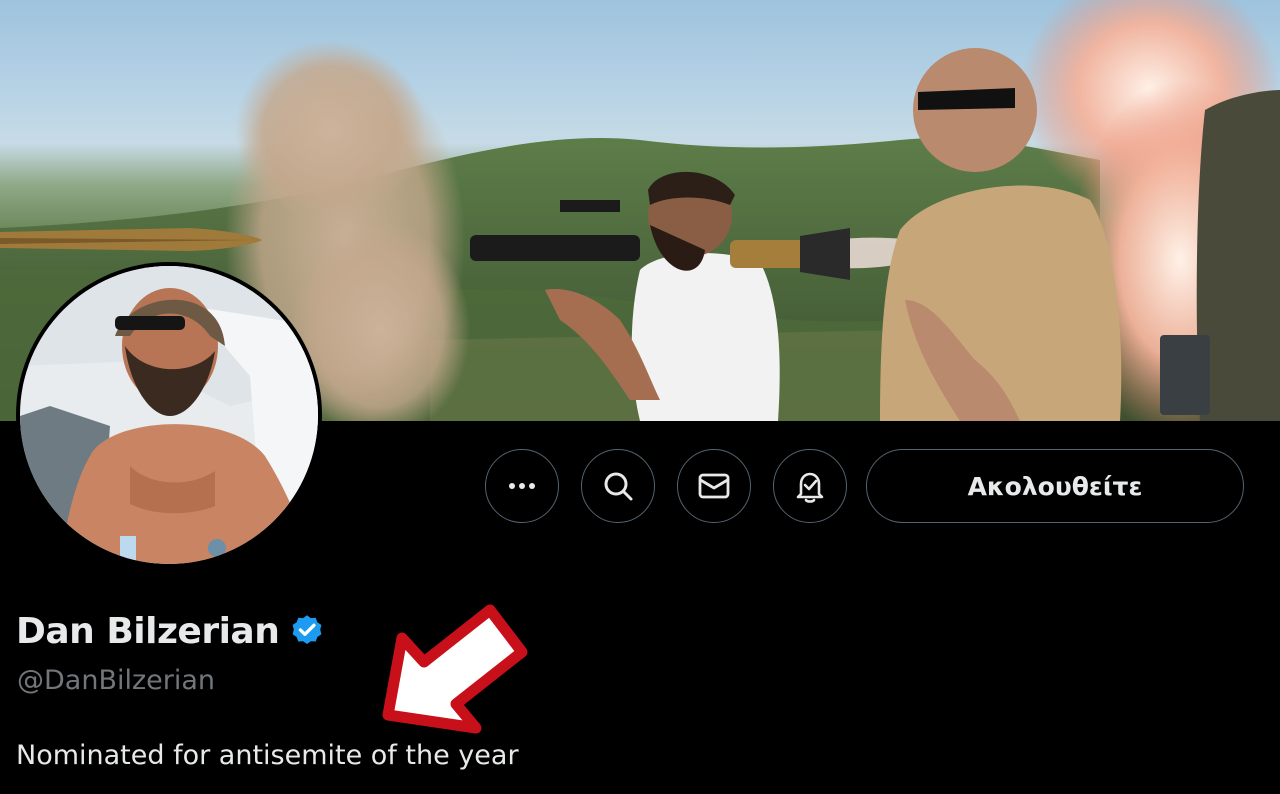 The height and width of the screenshot is (794, 1280). I want to click on more-horizontal-icon, so click(522, 486).